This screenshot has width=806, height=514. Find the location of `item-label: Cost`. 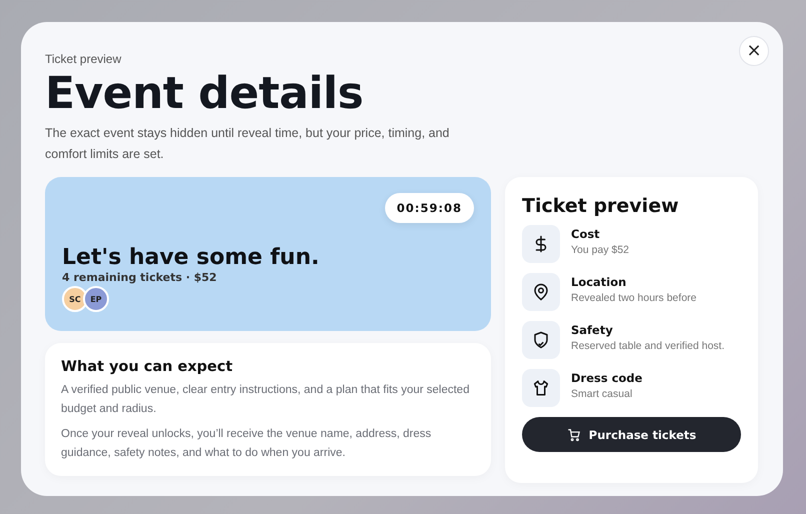

item-label: Cost is located at coordinates (586, 234).